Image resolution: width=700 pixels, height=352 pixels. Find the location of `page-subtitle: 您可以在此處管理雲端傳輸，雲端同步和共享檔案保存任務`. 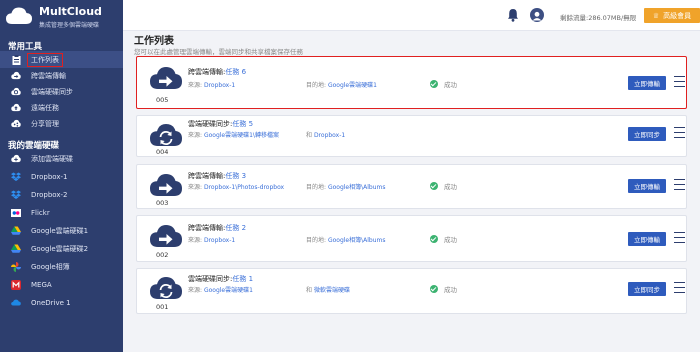

page-subtitle: 您可以在此處管理雲端傳輸，雲端同步和共享檔案保存任務 is located at coordinates (218, 52).